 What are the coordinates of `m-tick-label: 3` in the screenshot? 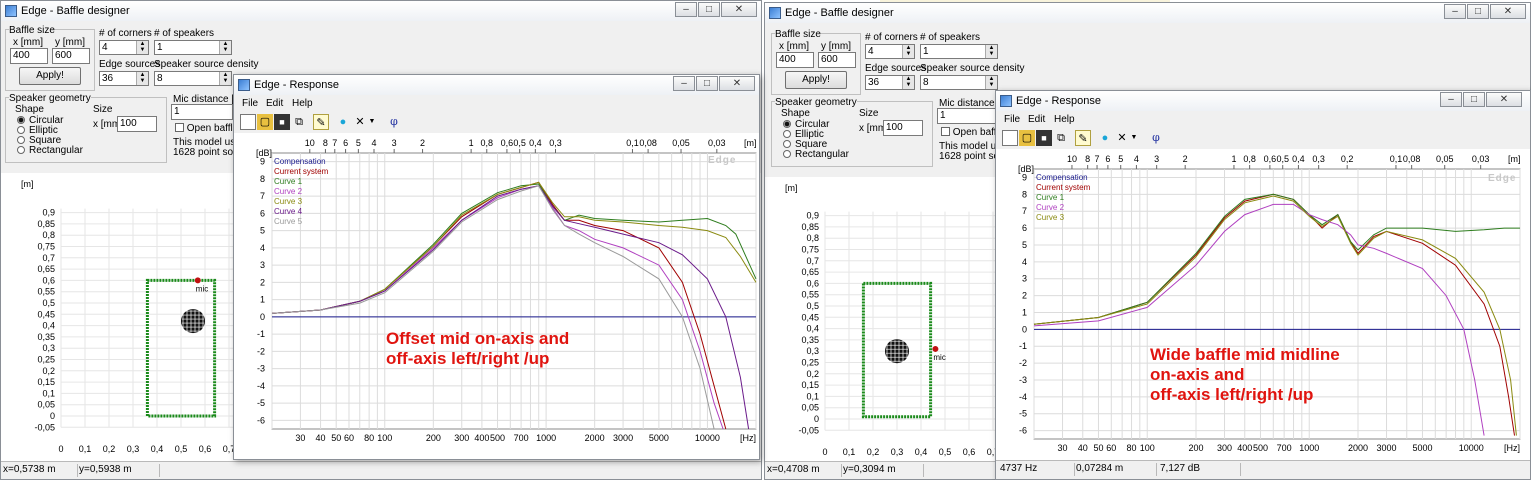 It's located at (1156, 159).